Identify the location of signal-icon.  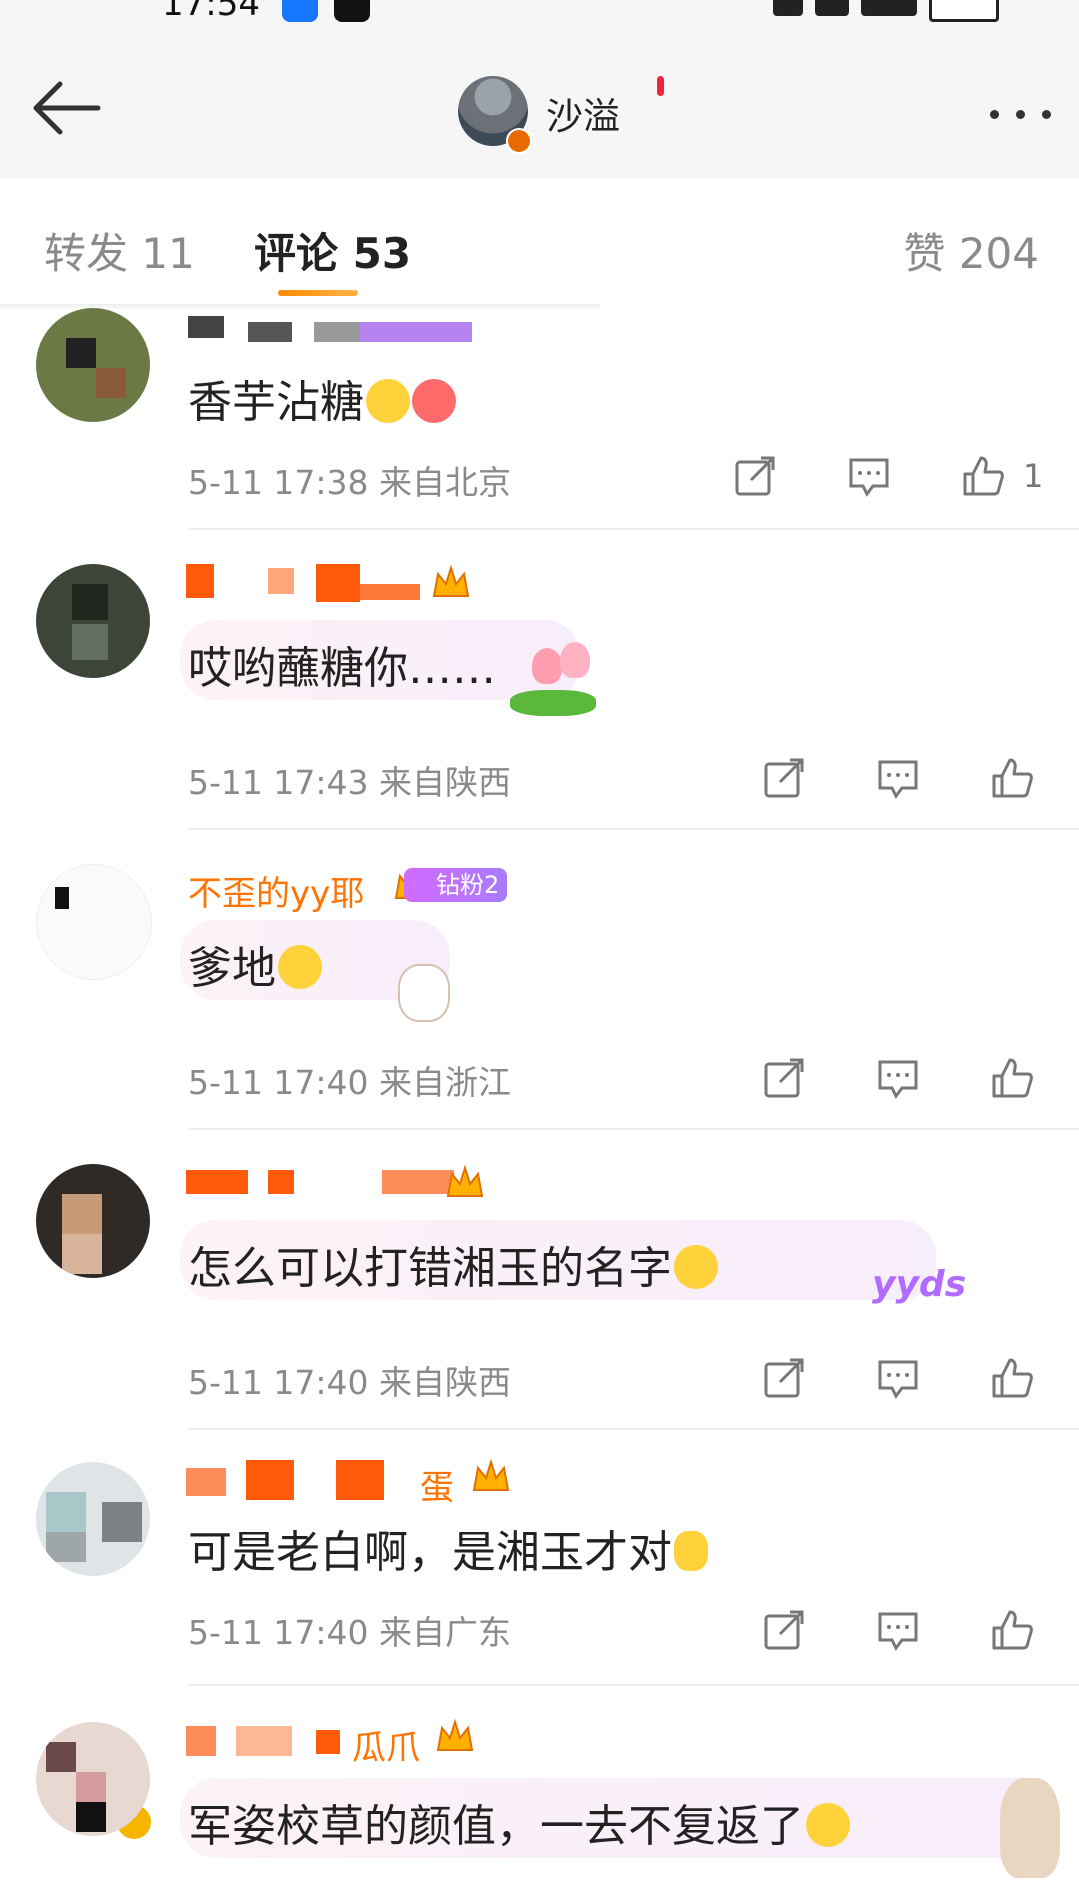
(889, 8).